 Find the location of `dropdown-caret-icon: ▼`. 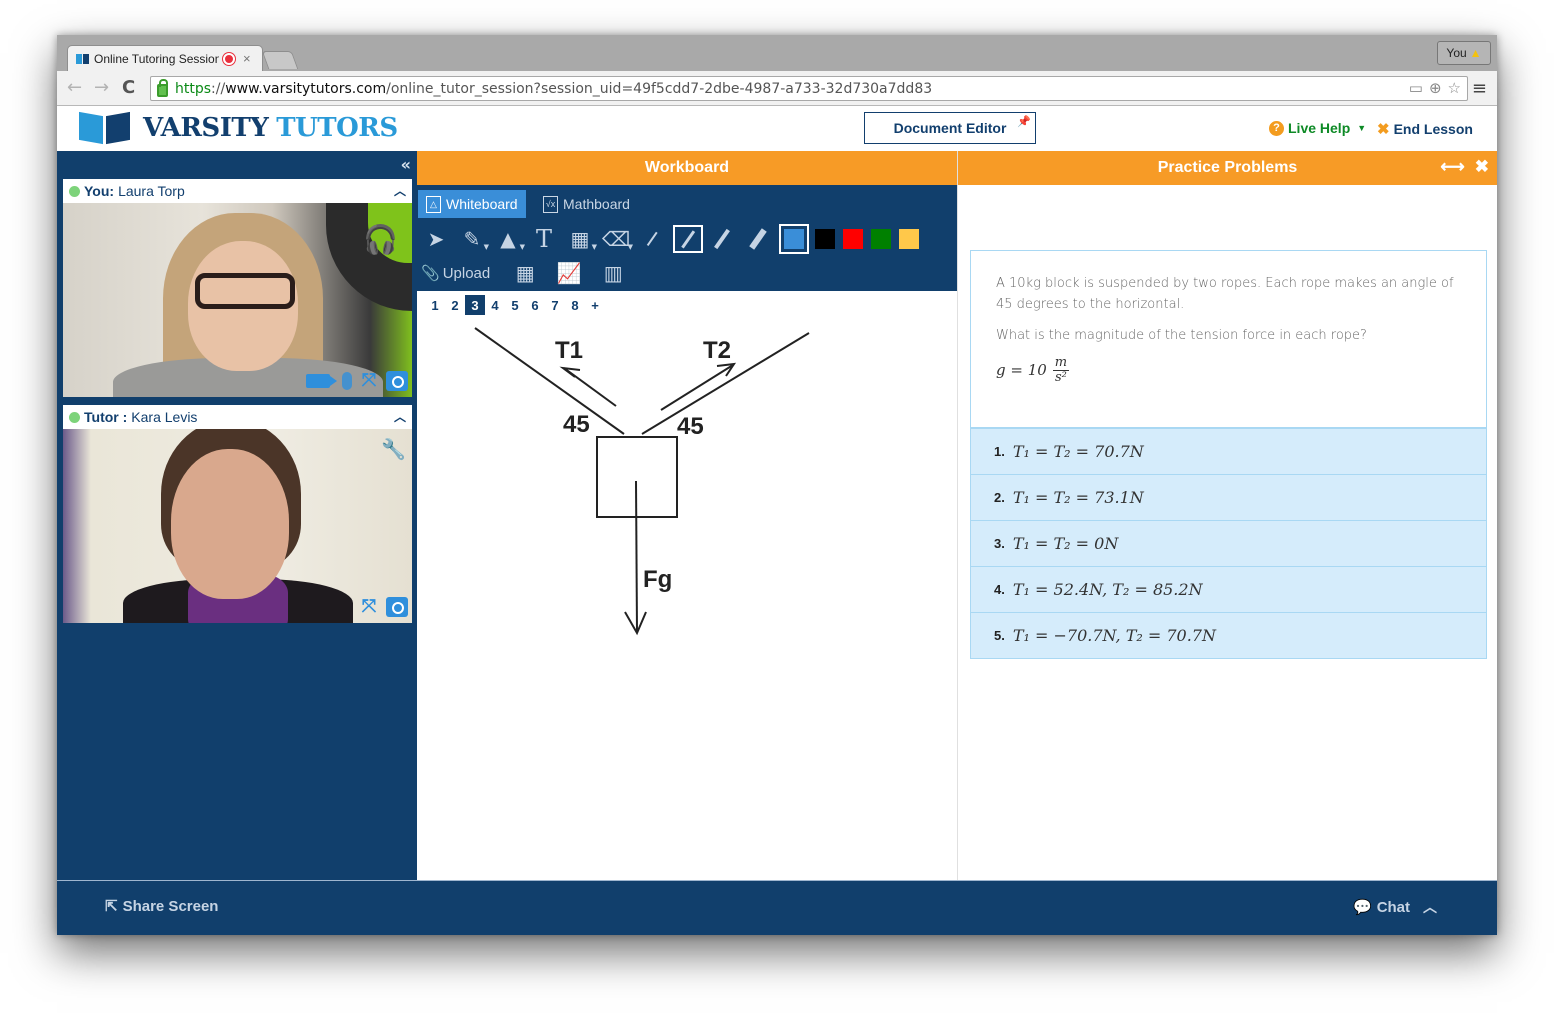

dropdown-caret-icon: ▼ is located at coordinates (1362, 128).